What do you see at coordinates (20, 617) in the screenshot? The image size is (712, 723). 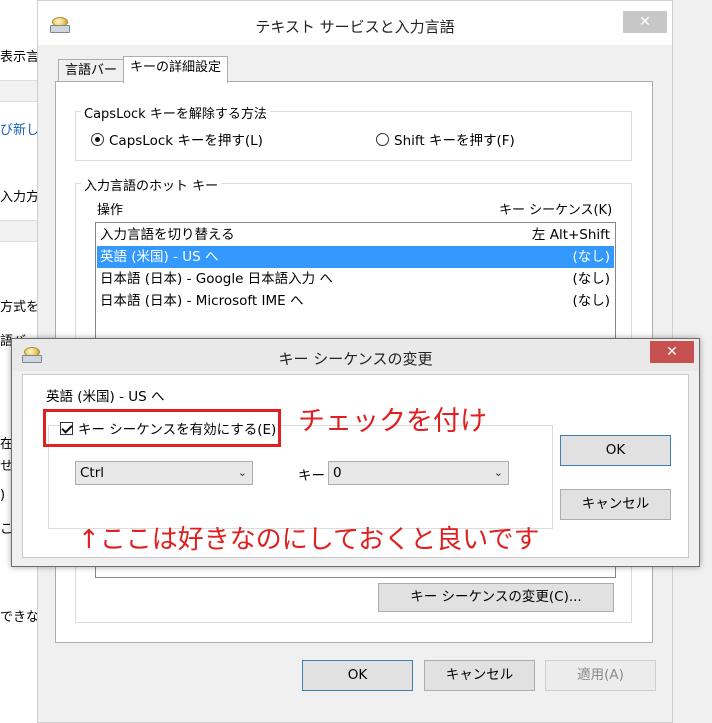 I see `bg-text: できな` at bounding box center [20, 617].